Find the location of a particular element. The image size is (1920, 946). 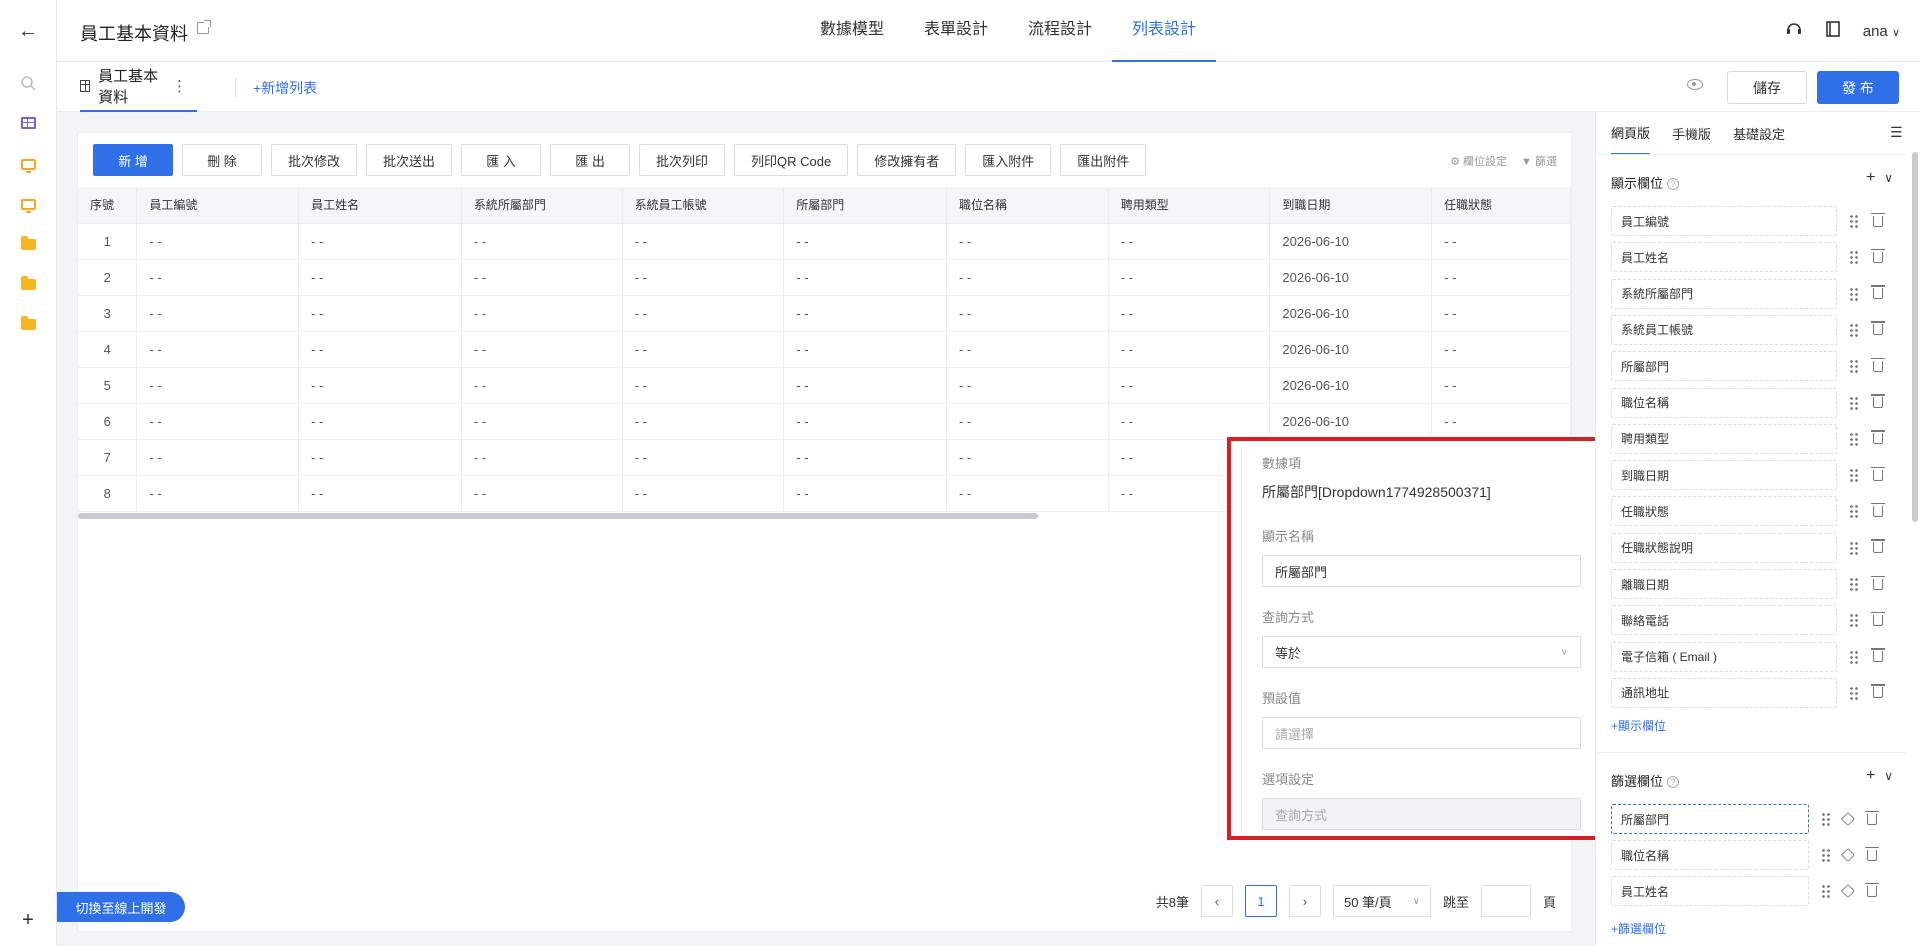

delete-button: 刪 除 is located at coordinates (222, 160).